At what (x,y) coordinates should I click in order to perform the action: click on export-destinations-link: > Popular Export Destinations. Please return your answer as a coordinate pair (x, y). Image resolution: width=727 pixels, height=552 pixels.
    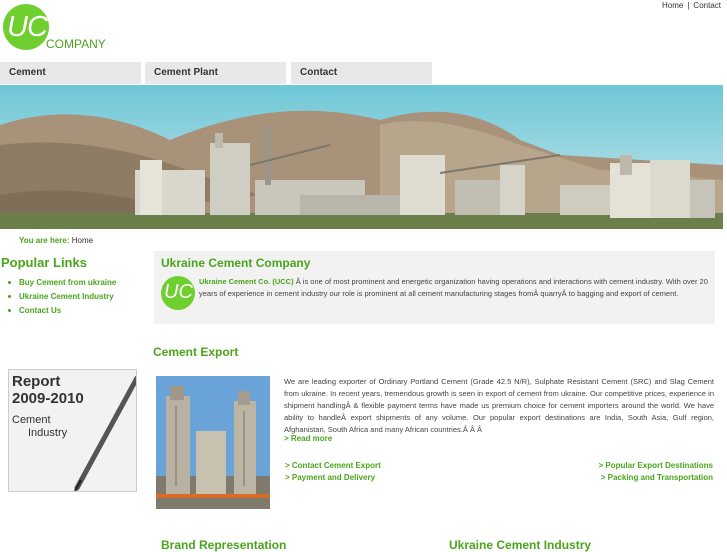
    Looking at the image, I should click on (656, 465).